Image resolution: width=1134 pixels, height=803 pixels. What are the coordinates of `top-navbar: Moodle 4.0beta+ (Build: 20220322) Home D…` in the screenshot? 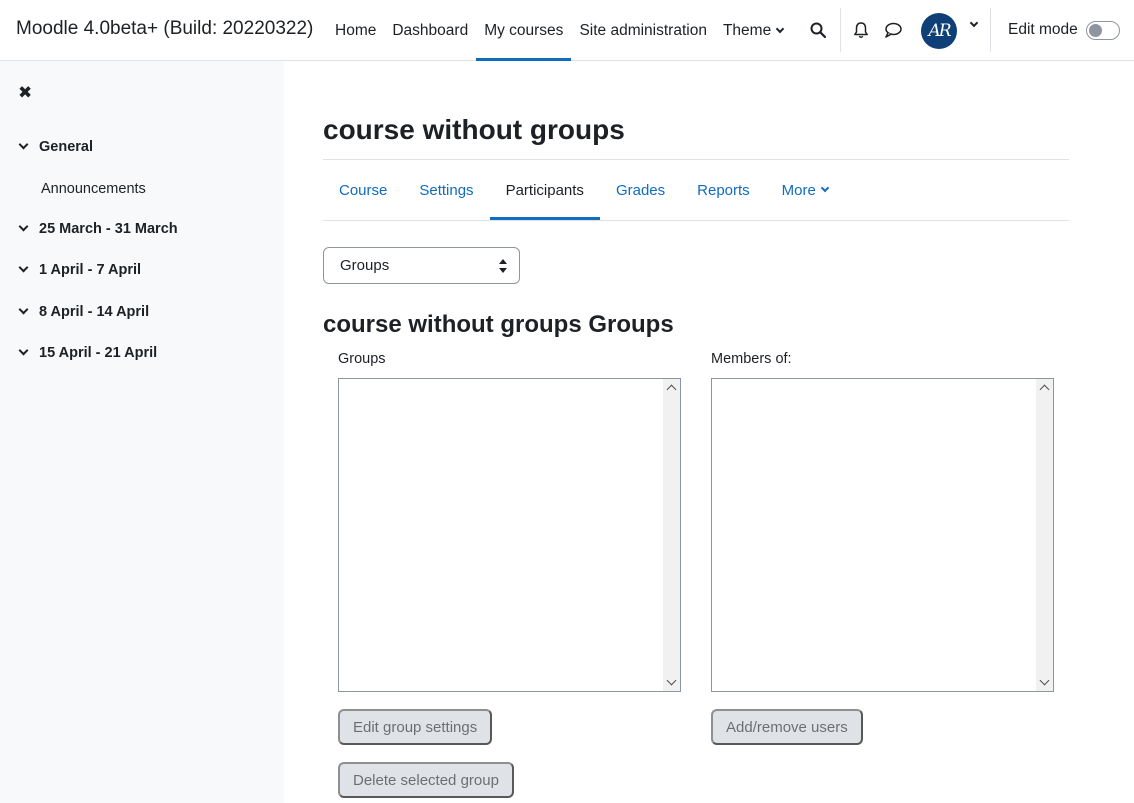 It's located at (567, 30).